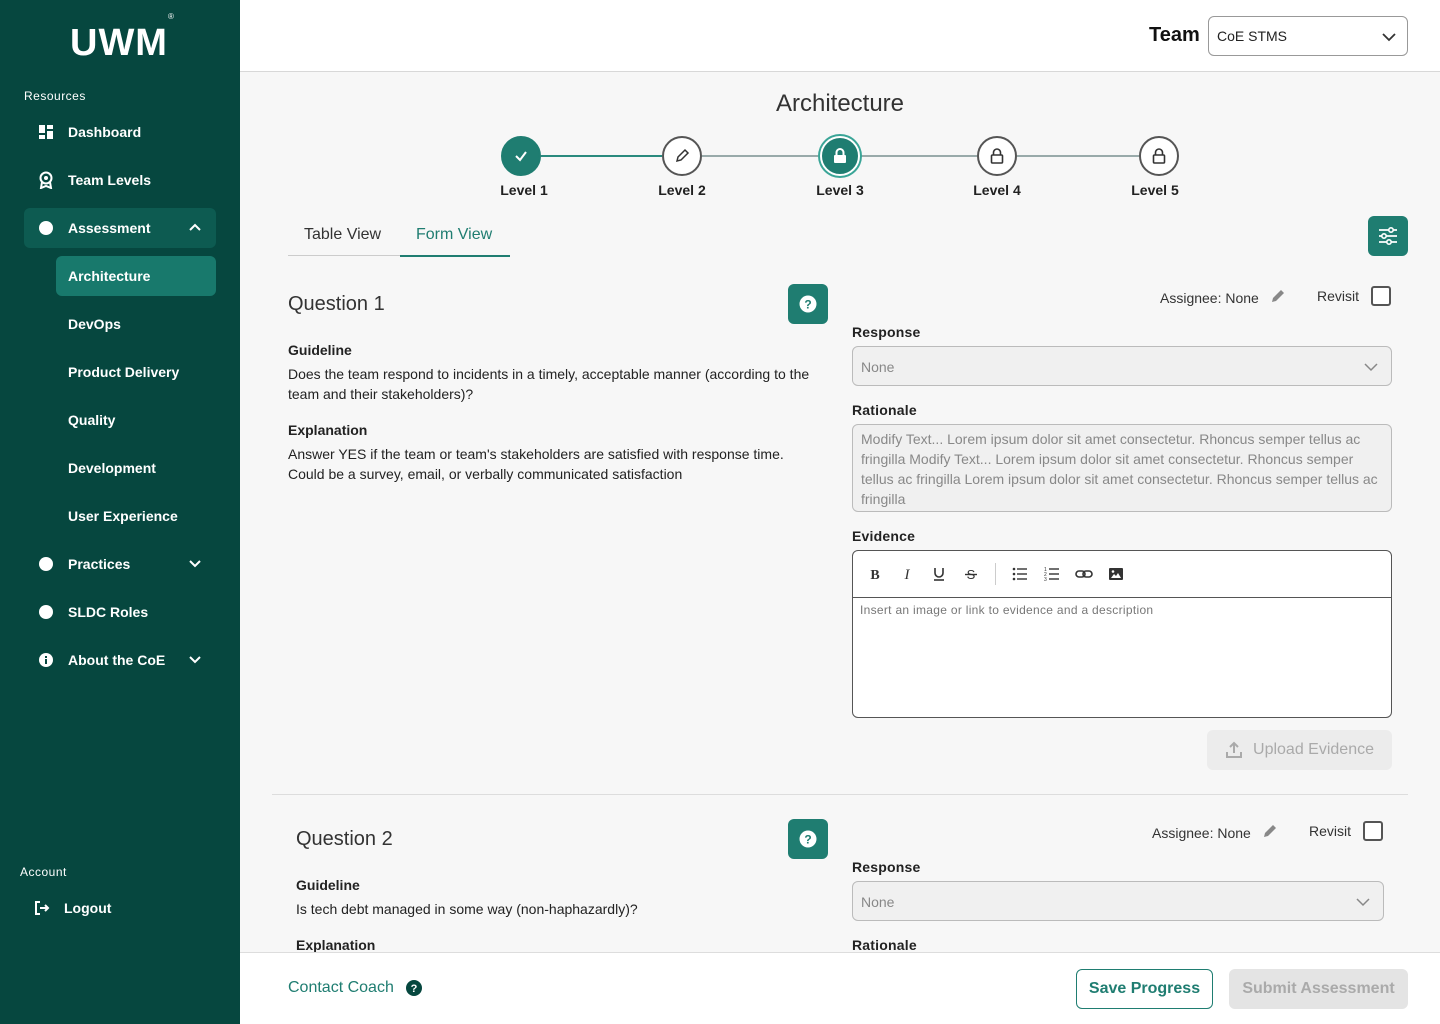  What do you see at coordinates (341, 987) in the screenshot?
I see `contact-coach-label: Contact Coach` at bounding box center [341, 987].